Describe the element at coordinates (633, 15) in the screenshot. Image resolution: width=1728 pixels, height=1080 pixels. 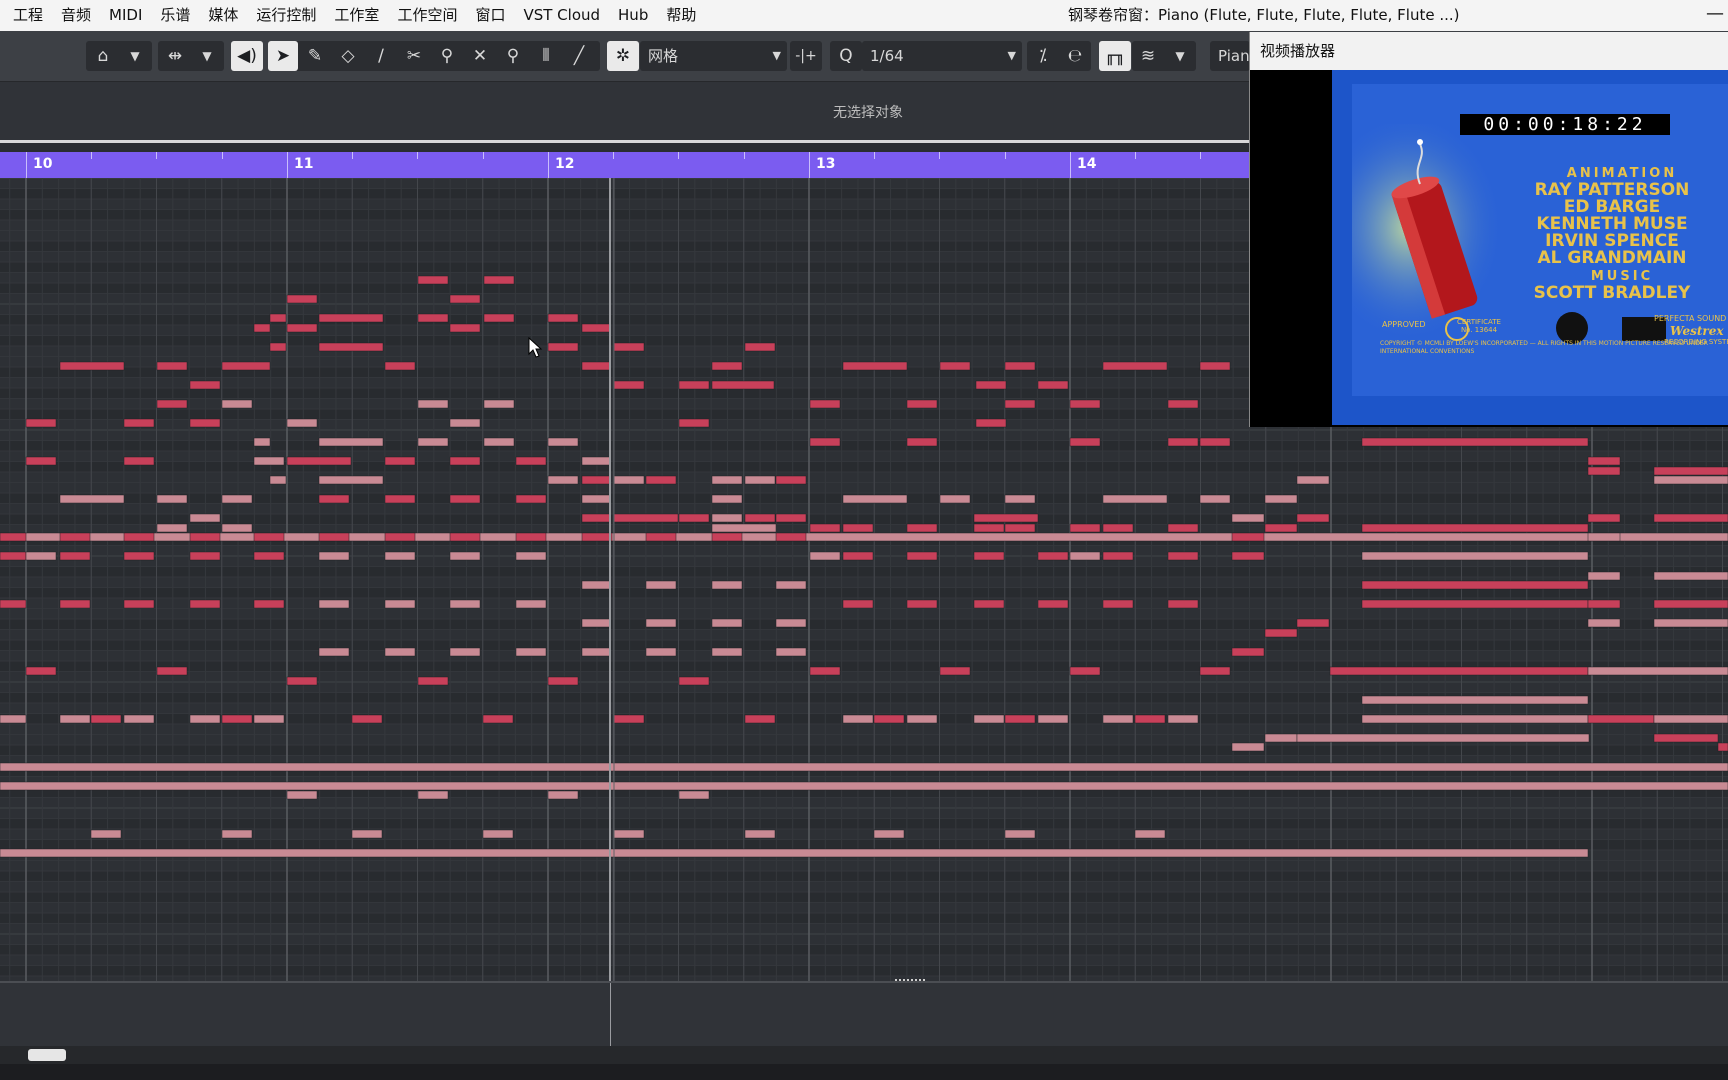
I see `menu-hub: Hub` at that location.